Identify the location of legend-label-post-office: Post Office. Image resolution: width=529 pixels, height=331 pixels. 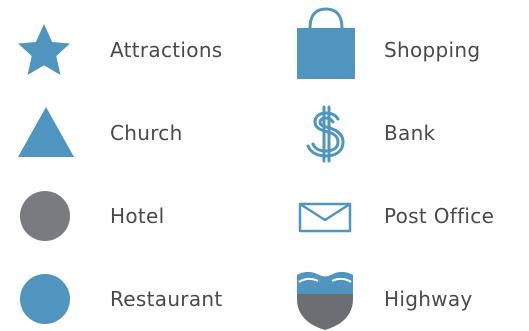
(439, 216).